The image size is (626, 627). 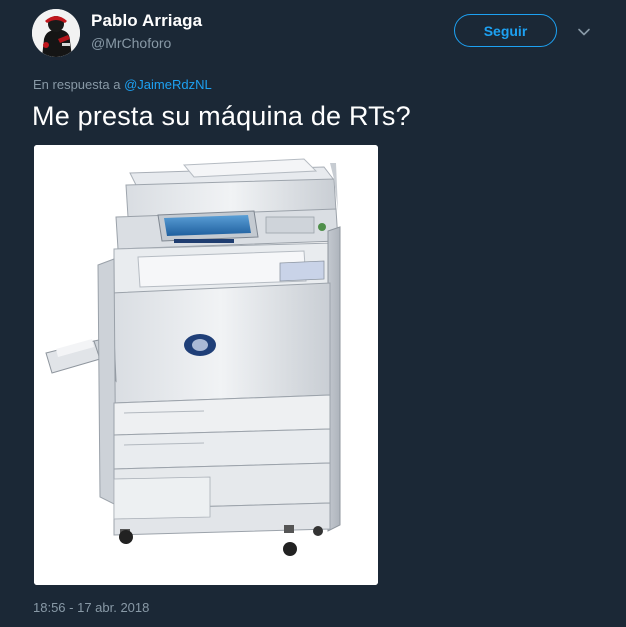 What do you see at coordinates (146, 21) in the screenshot?
I see `user-name: Pablo Arriaga` at bounding box center [146, 21].